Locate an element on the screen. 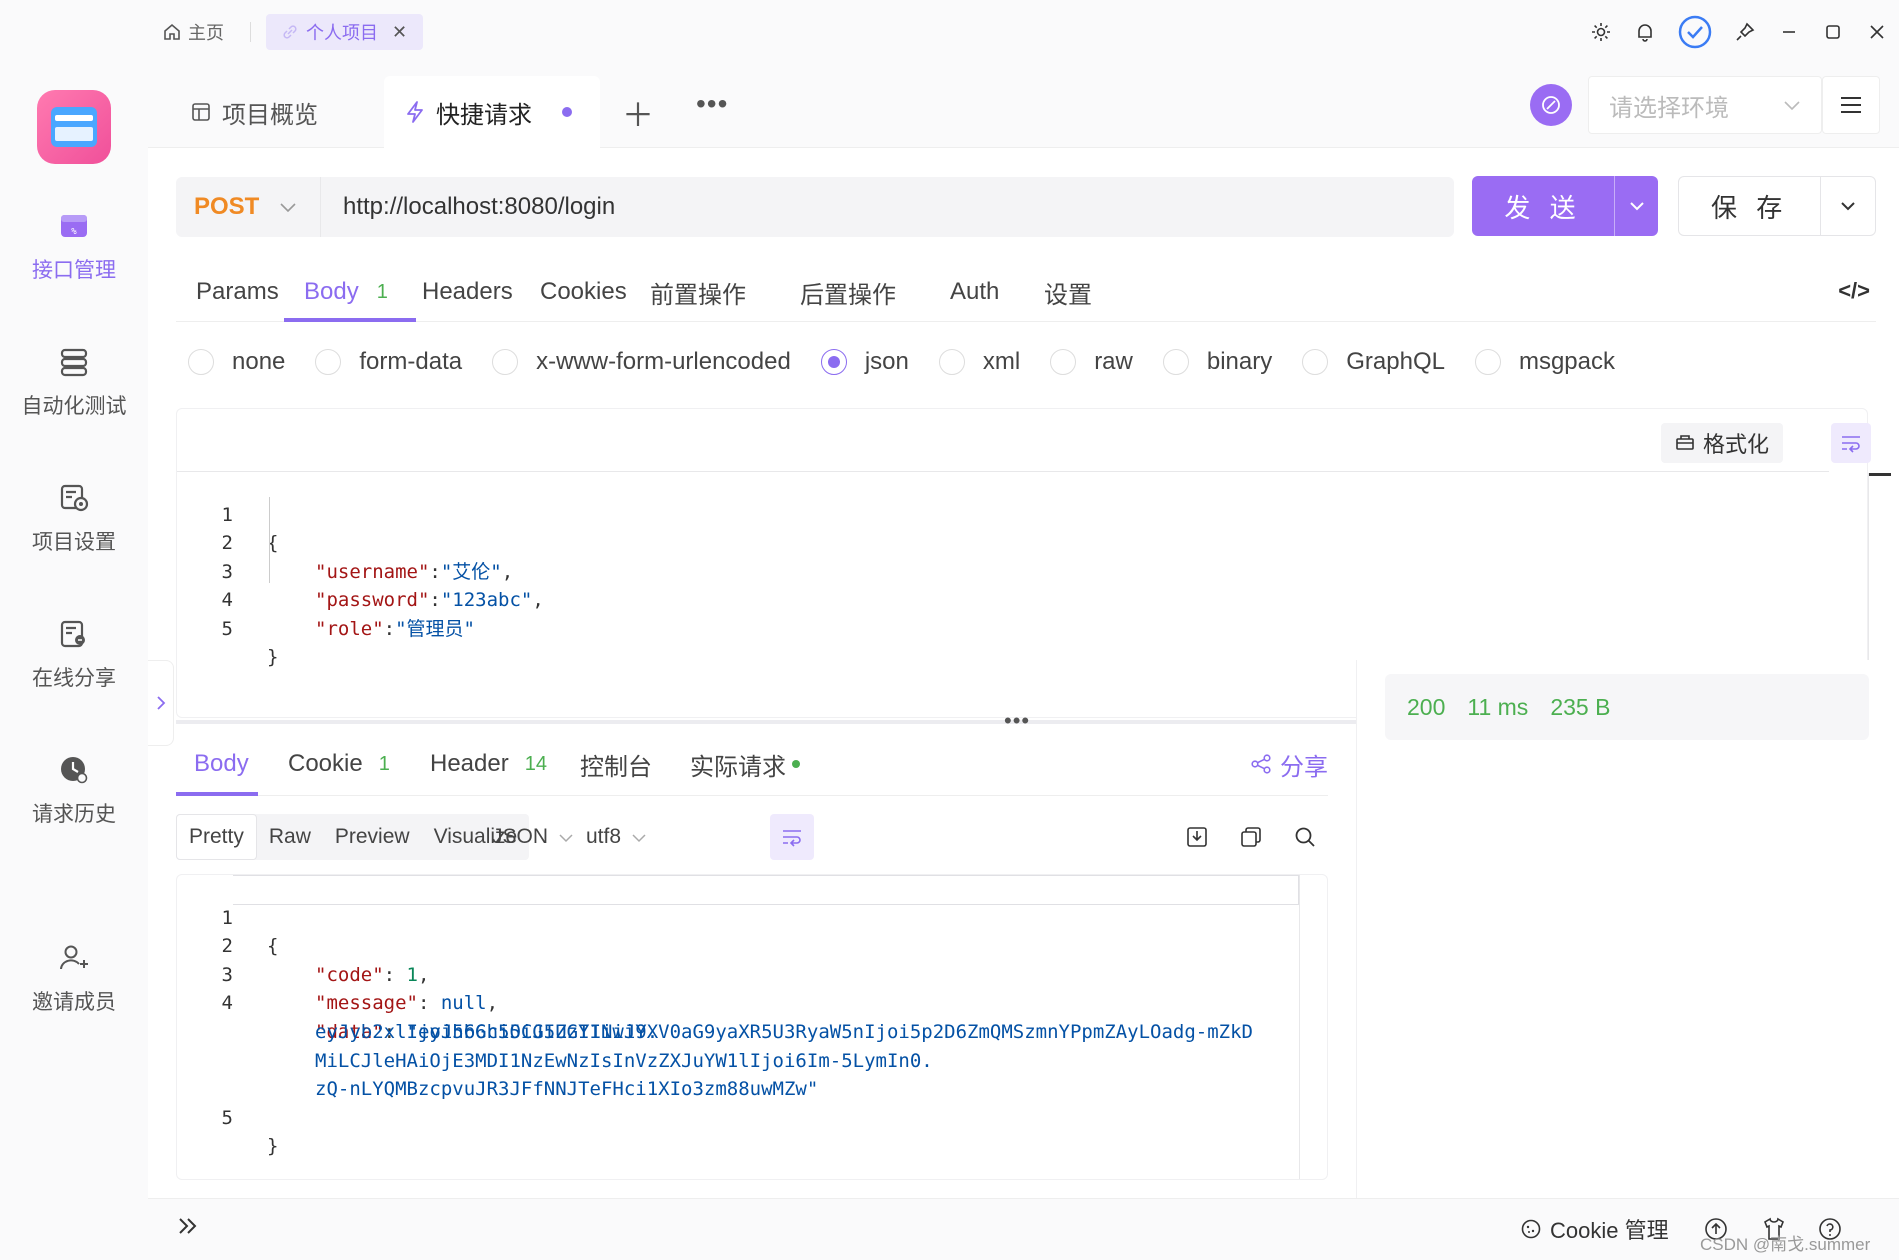 This screenshot has height=1260, width=1899. mode-raw: Raw is located at coordinates (290, 837).